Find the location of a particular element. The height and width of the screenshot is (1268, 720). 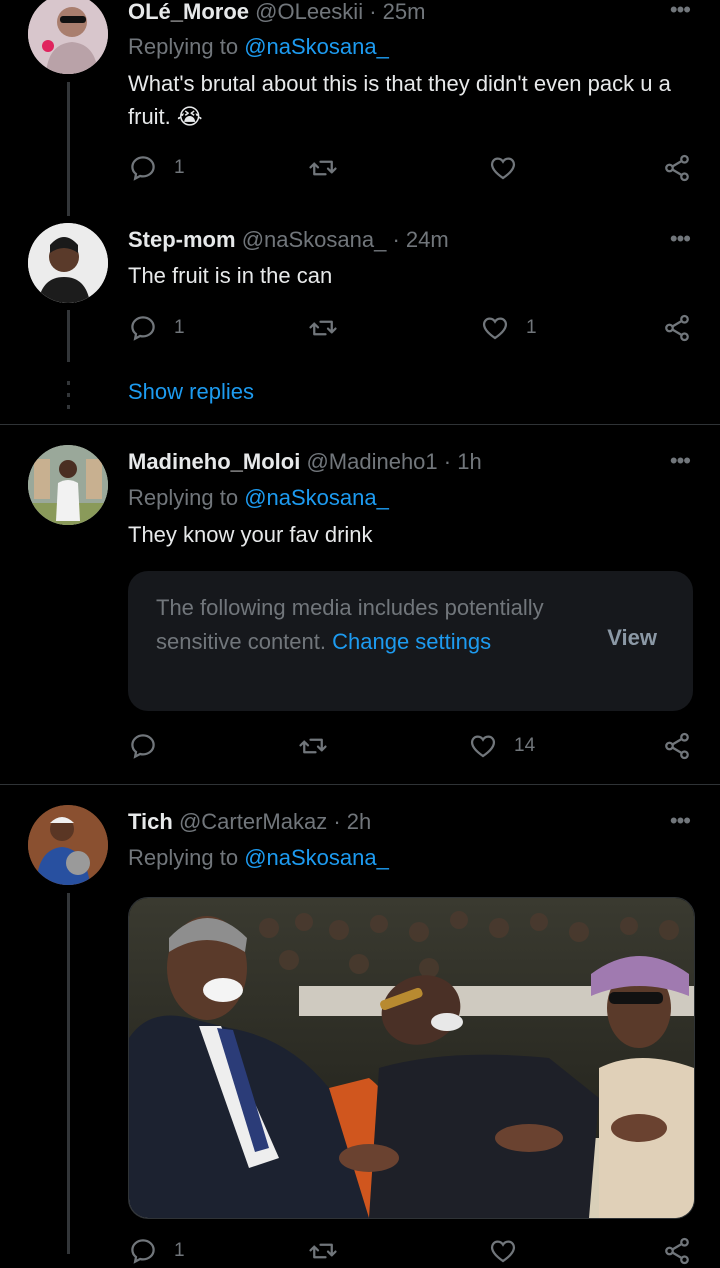

display-name: Step-mom is located at coordinates (182, 239).